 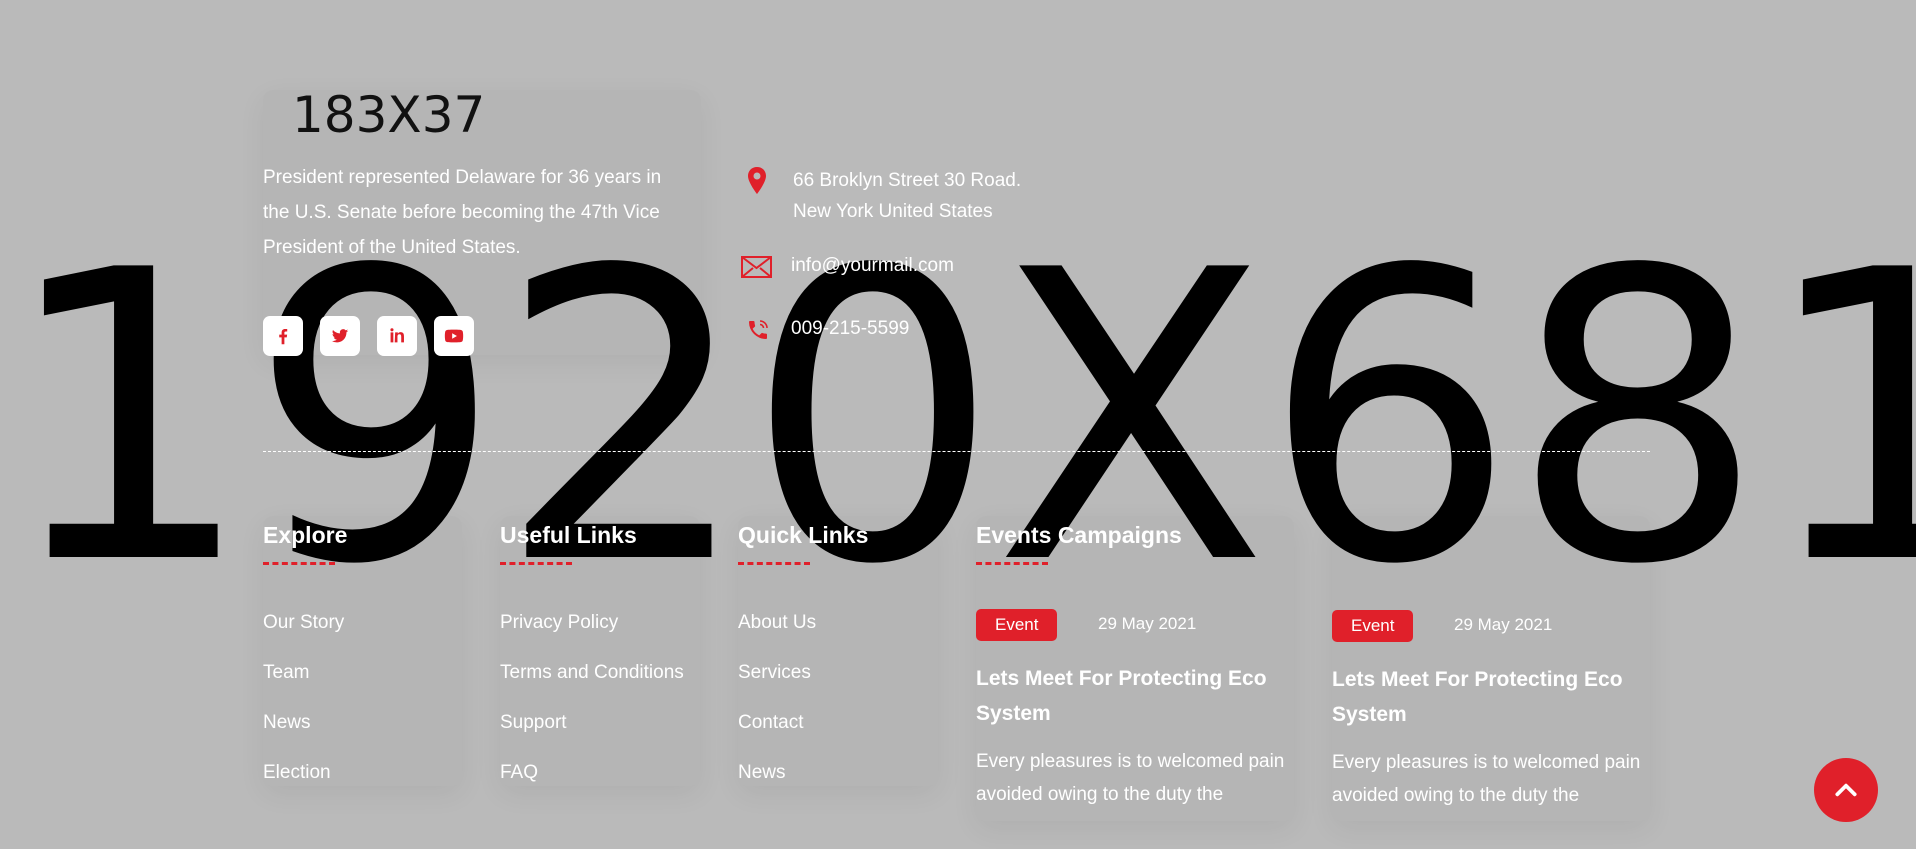 I want to click on chevron-up-icon, so click(x=1846, y=790).